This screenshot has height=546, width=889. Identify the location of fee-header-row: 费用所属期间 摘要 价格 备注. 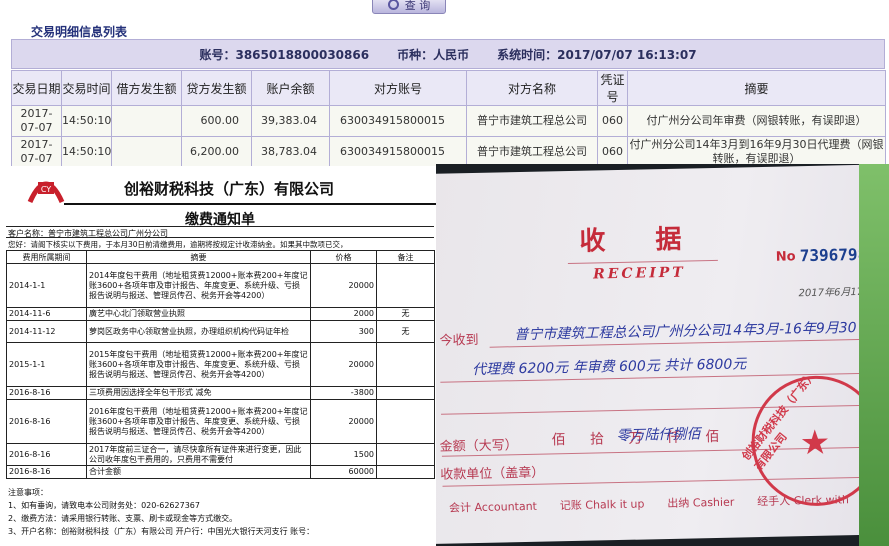
(220, 257).